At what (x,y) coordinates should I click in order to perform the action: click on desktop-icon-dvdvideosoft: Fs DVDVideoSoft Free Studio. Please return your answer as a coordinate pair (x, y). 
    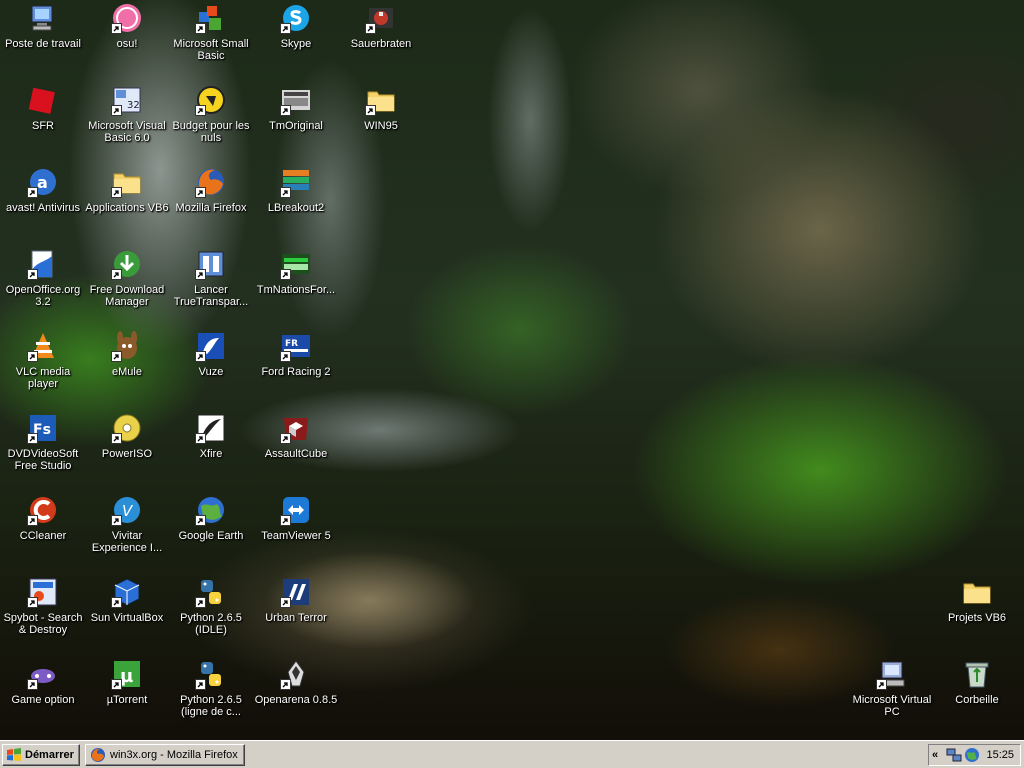
    Looking at the image, I should click on (43, 442).